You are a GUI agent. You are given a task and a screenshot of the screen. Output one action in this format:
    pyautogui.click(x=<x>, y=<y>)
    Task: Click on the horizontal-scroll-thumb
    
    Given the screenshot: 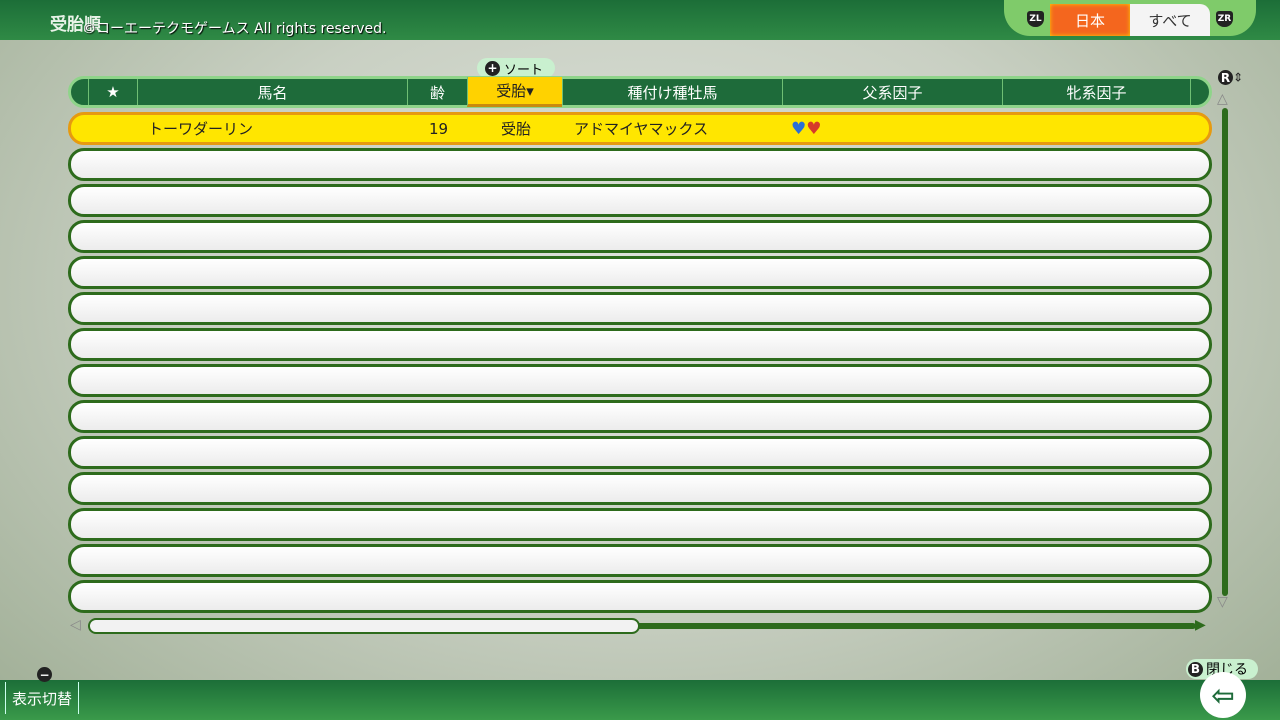 What is the action you would take?
    pyautogui.click(x=364, y=626)
    